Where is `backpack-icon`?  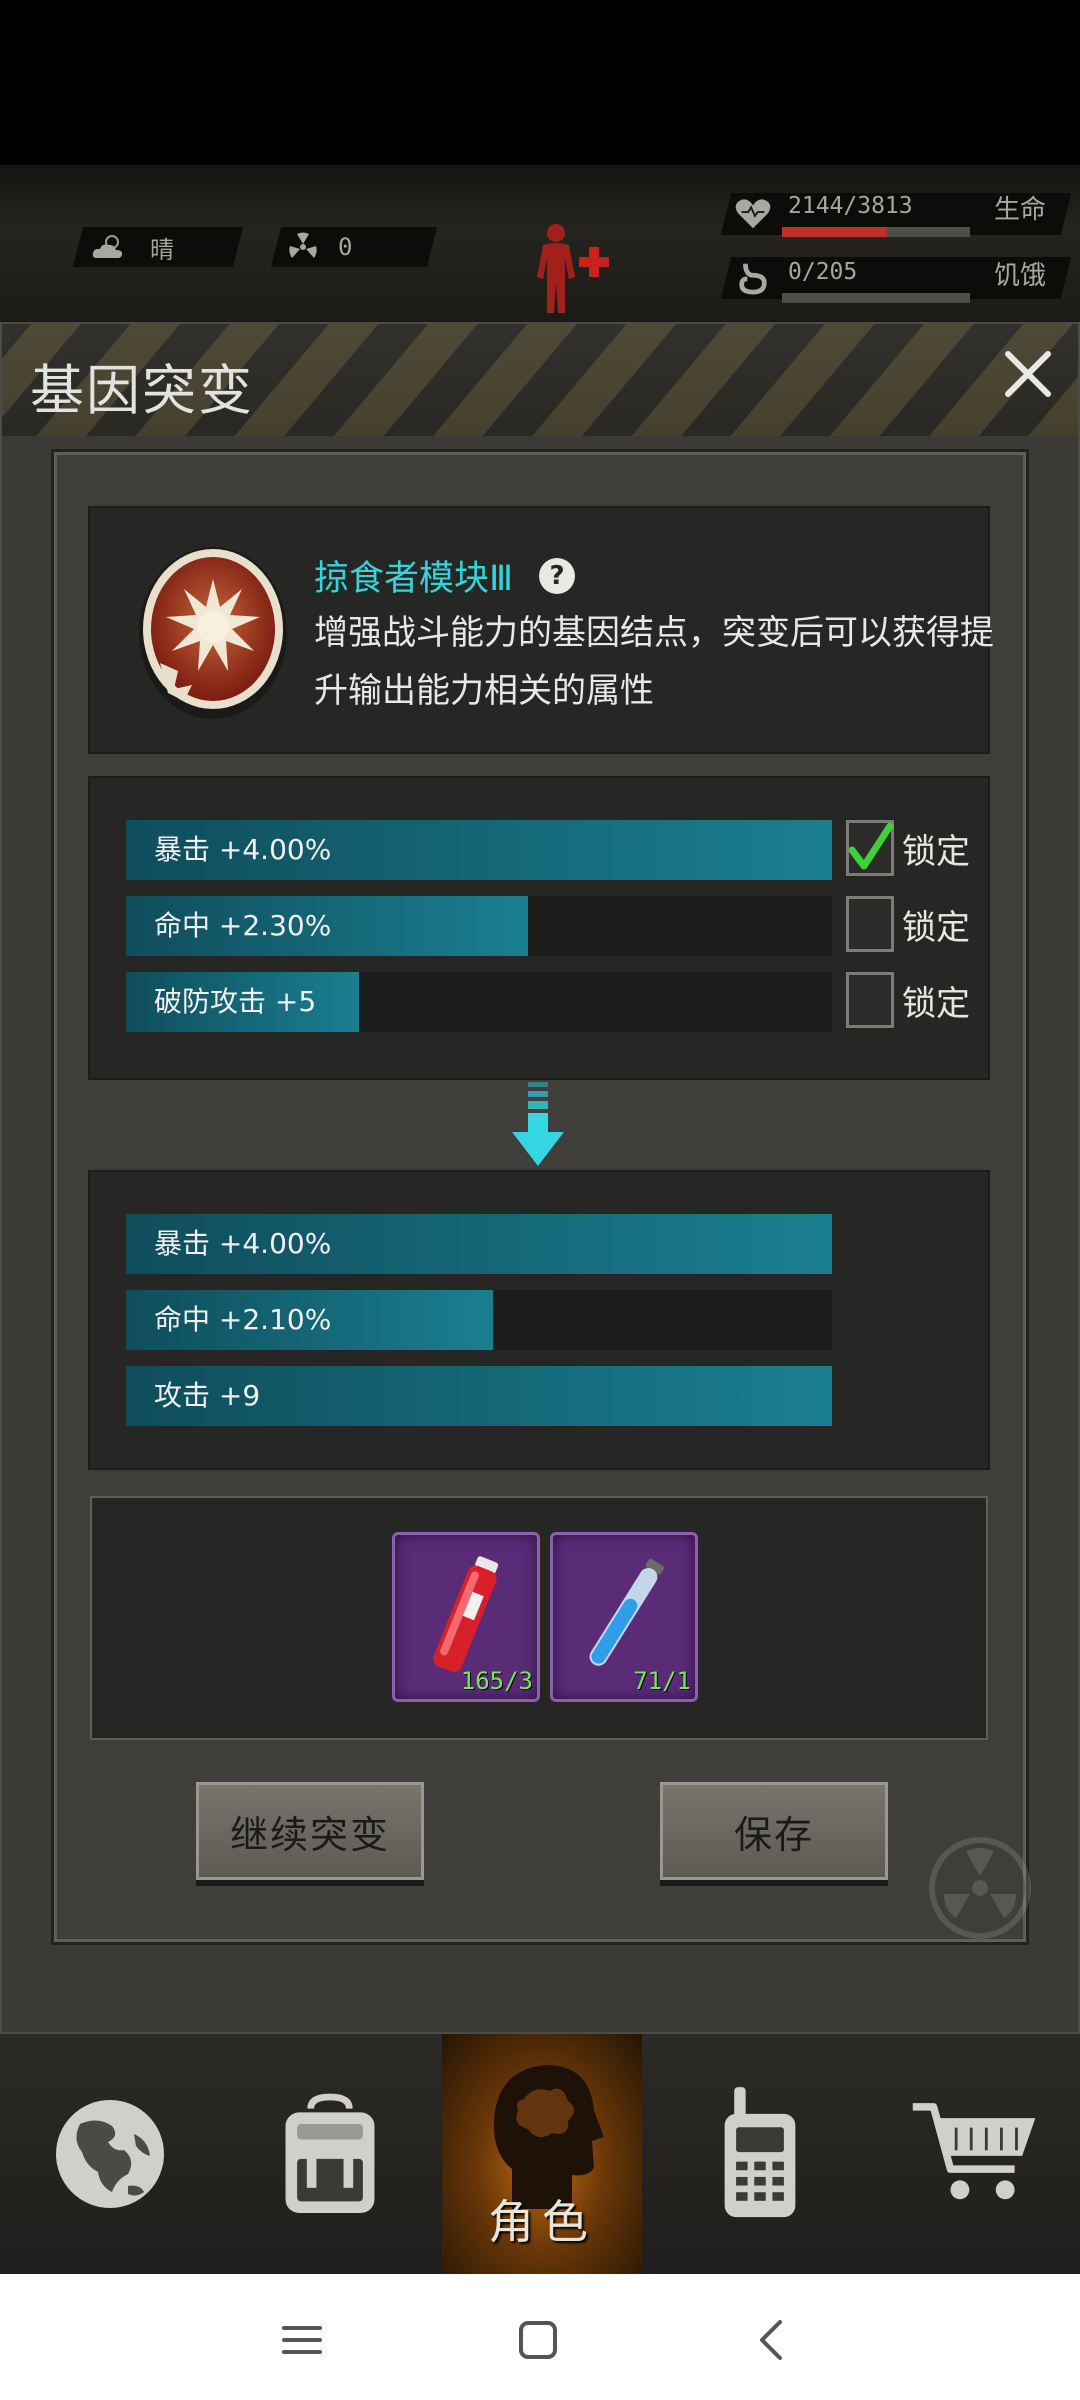
backpack-icon is located at coordinates (330, 2153).